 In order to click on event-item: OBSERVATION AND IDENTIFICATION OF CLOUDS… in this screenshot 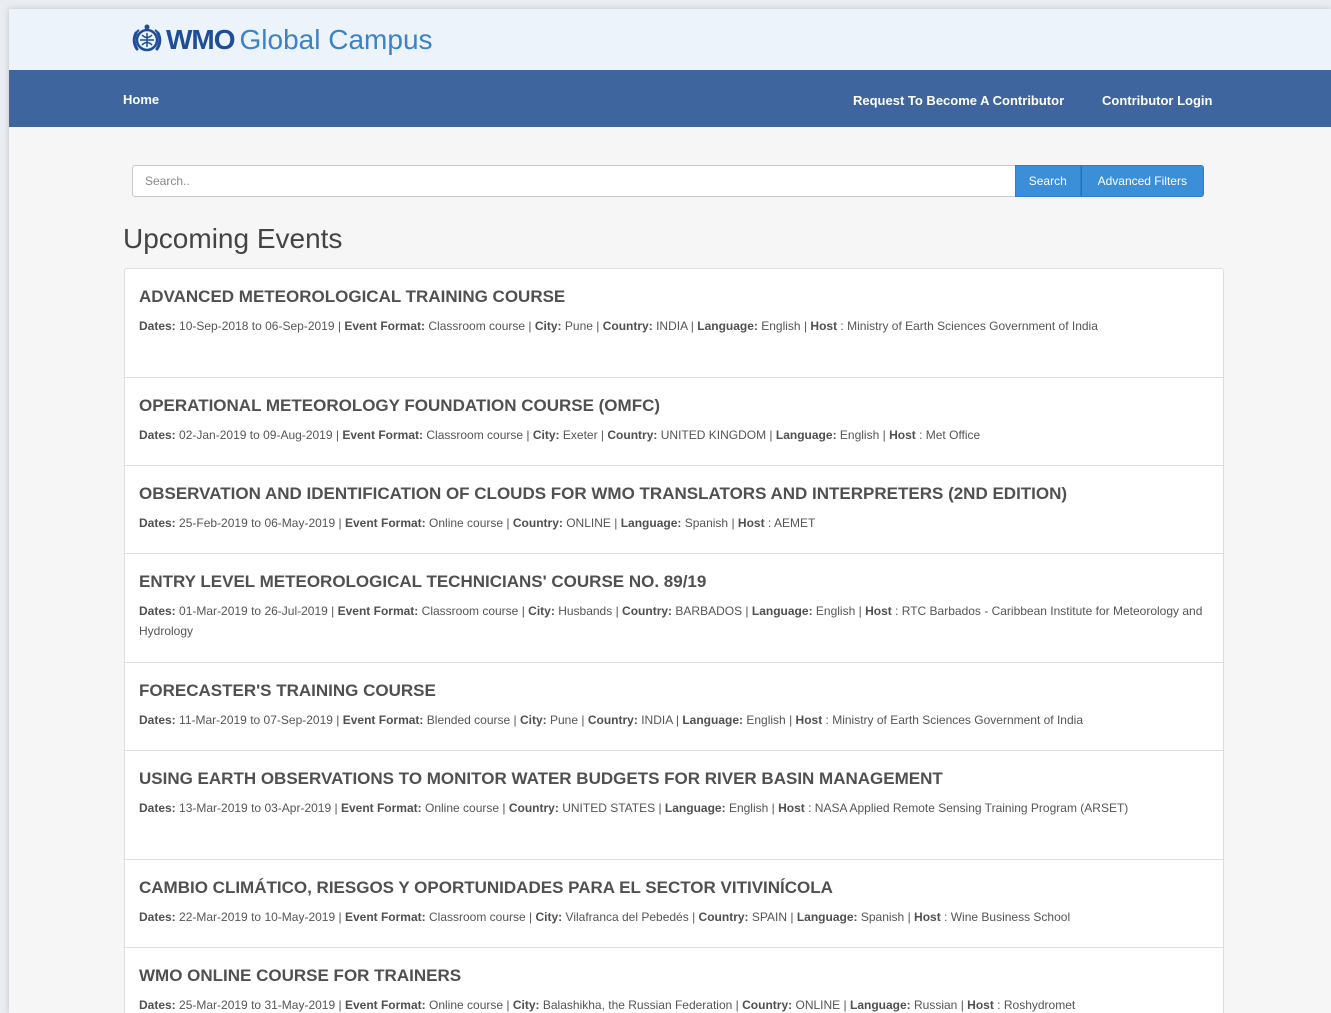, I will do `click(674, 510)`.